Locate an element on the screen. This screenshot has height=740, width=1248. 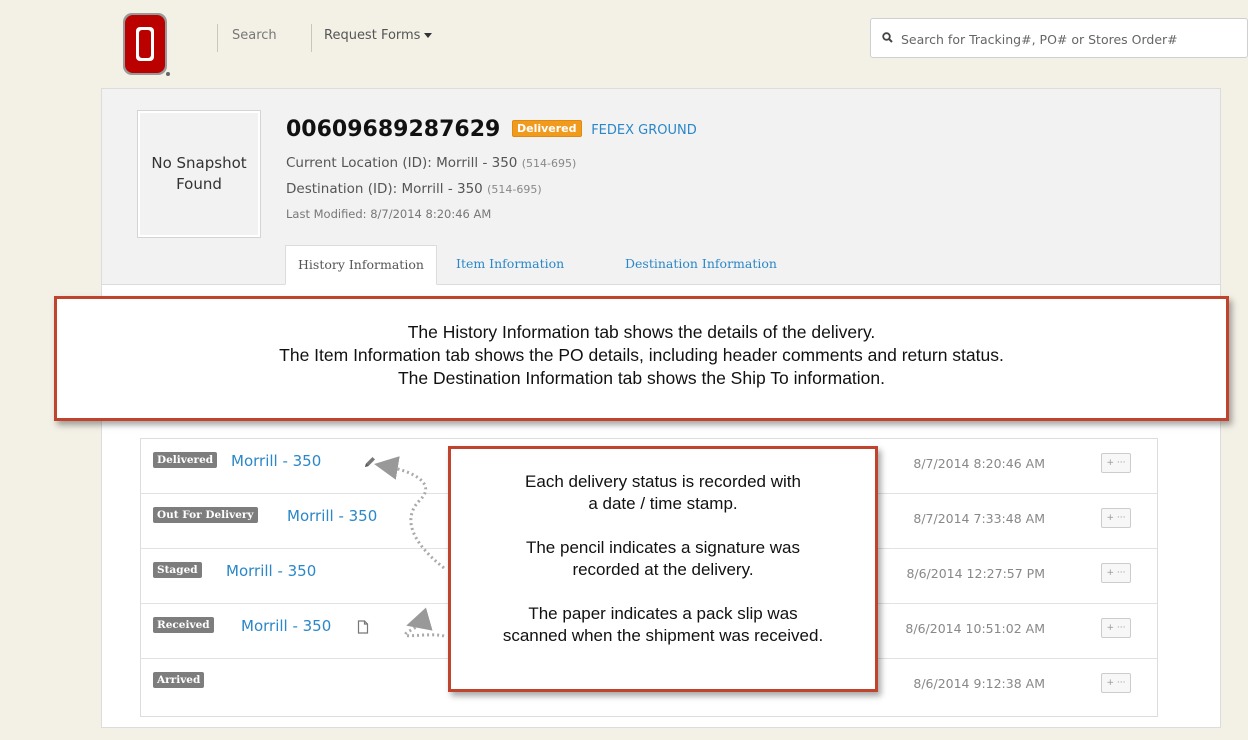
delivered-badge: Delivered is located at coordinates (546, 128).